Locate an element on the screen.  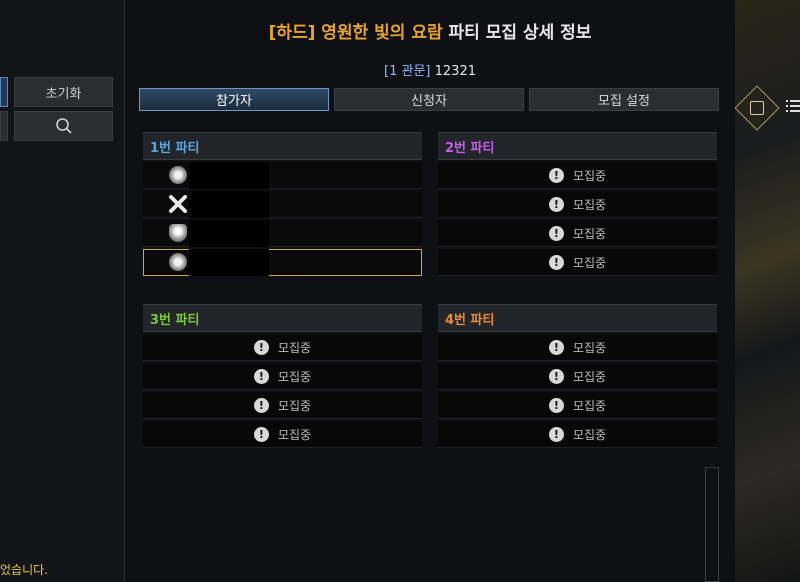
party-code: 12321 is located at coordinates (455, 71).